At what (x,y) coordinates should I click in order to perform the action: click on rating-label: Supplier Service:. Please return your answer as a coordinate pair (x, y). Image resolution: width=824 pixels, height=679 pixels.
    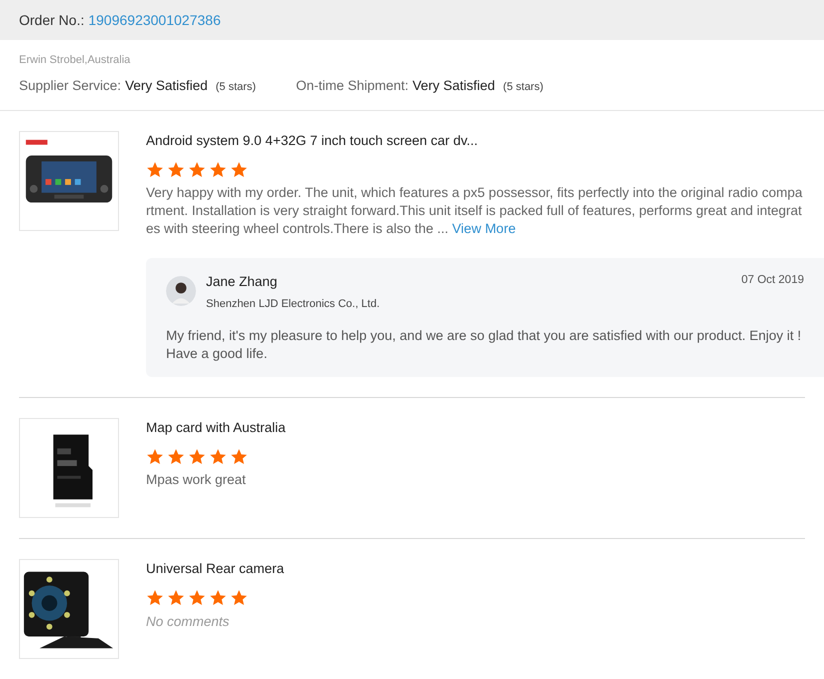
    Looking at the image, I should click on (70, 85).